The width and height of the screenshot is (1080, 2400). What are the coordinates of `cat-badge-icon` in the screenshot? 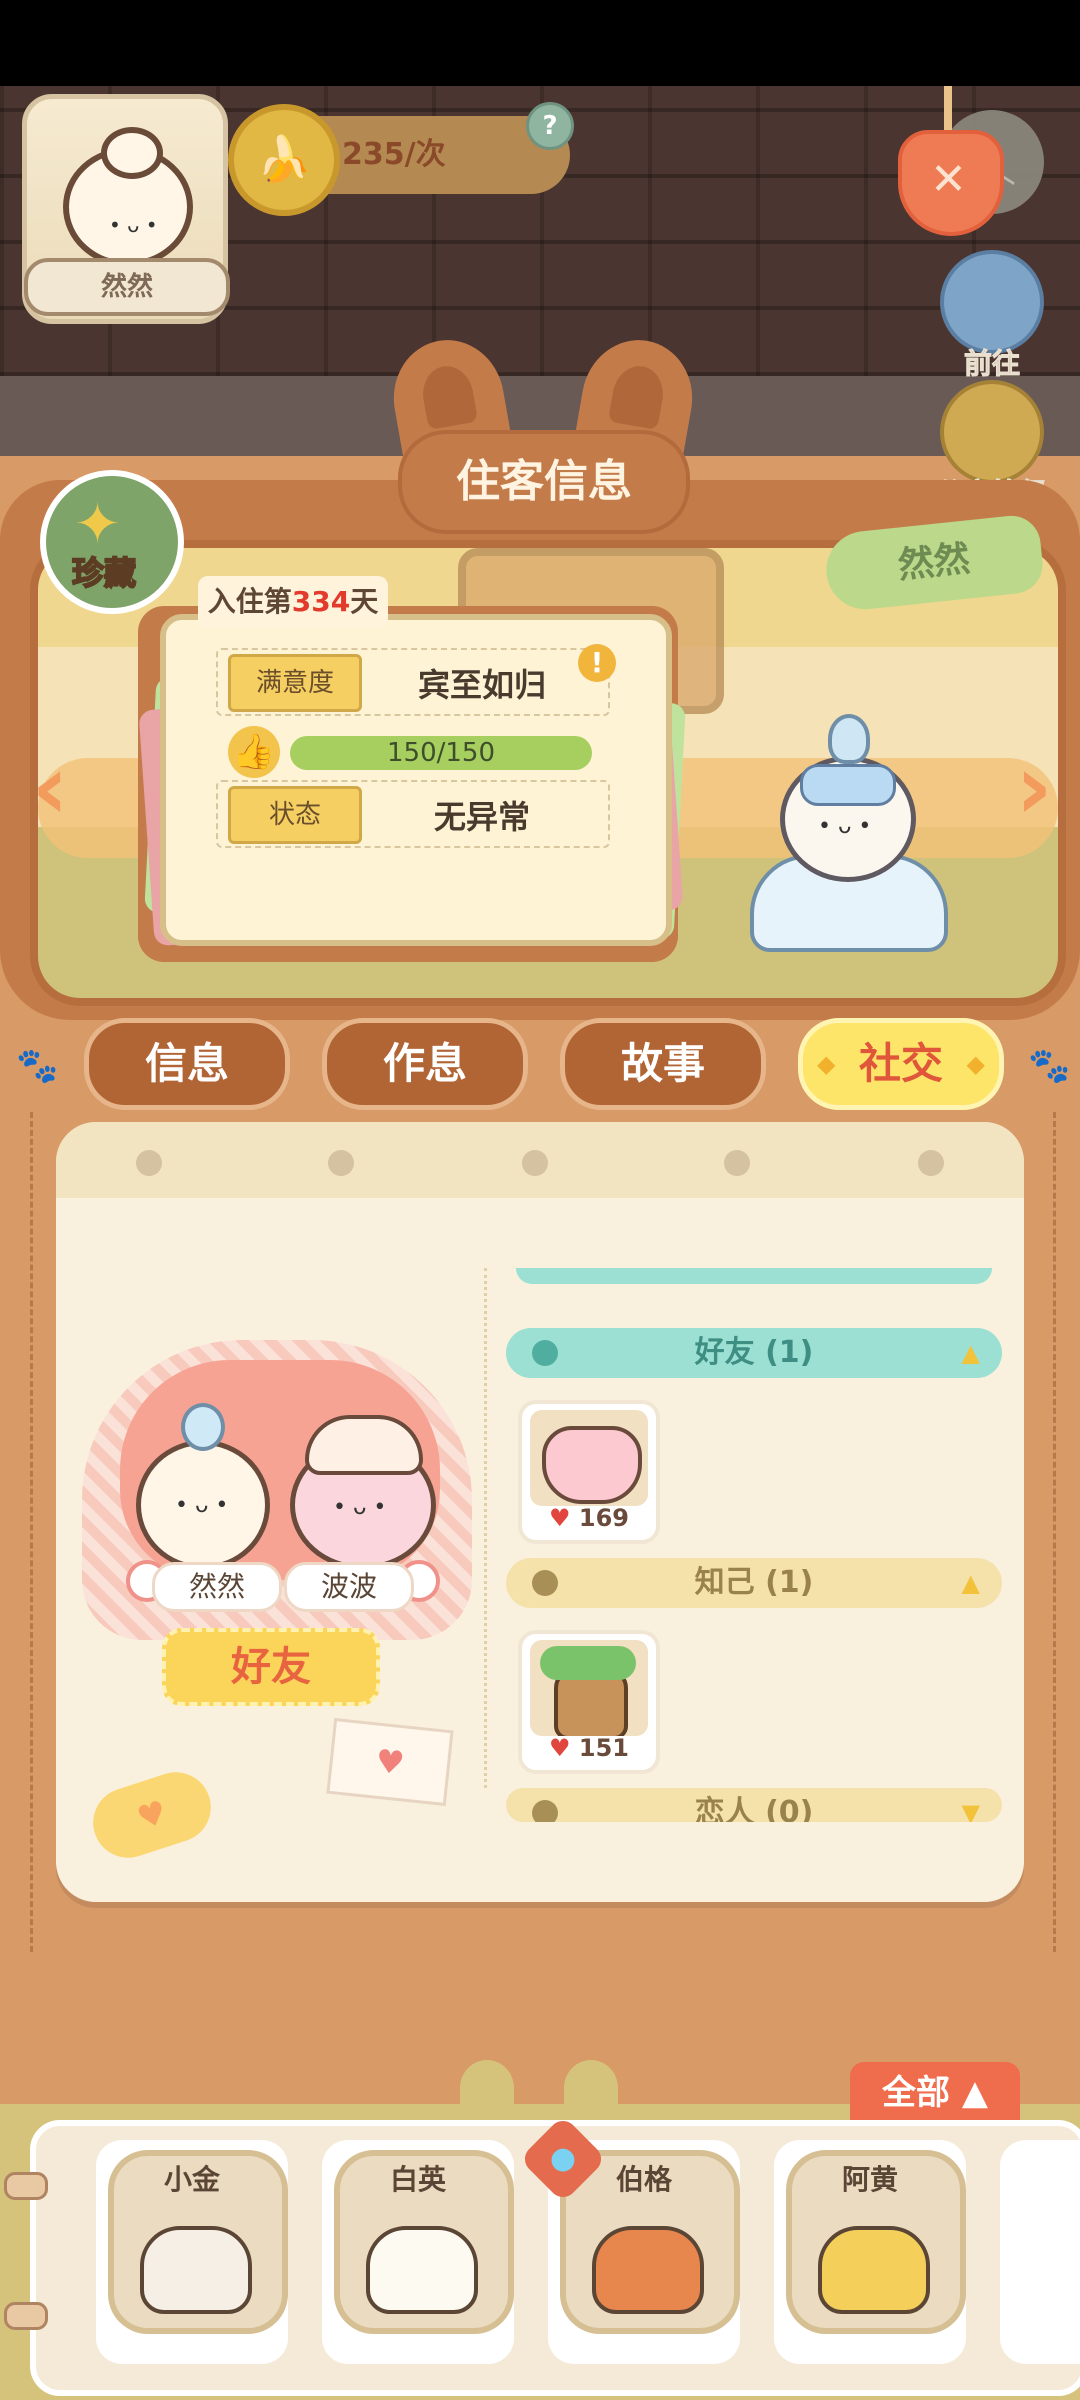 It's located at (992, 432).